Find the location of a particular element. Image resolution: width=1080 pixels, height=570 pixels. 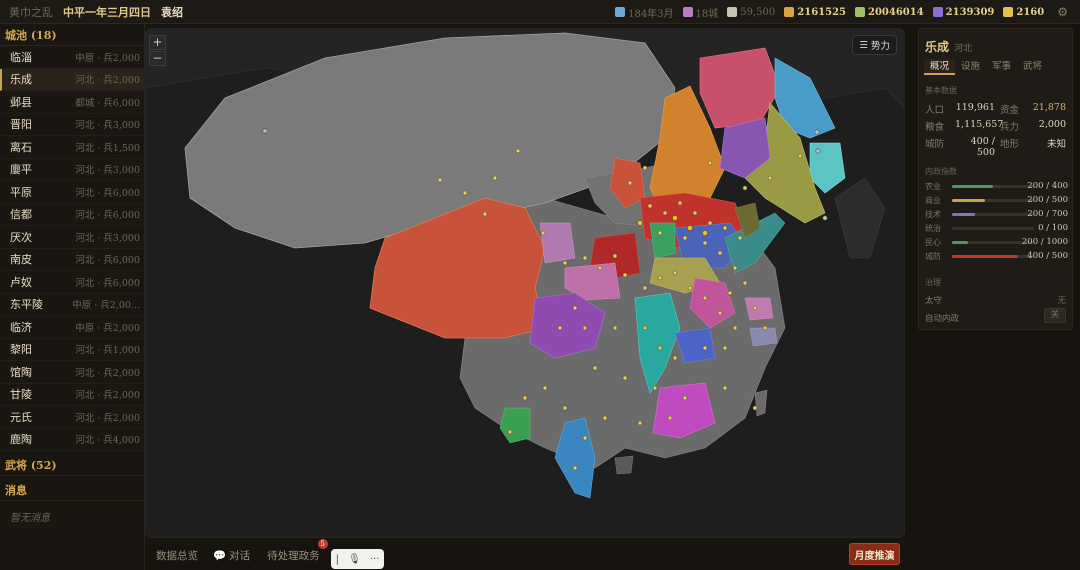

city-row: 鹿陶 河北 · 兵4,000 is located at coordinates (72, 440).